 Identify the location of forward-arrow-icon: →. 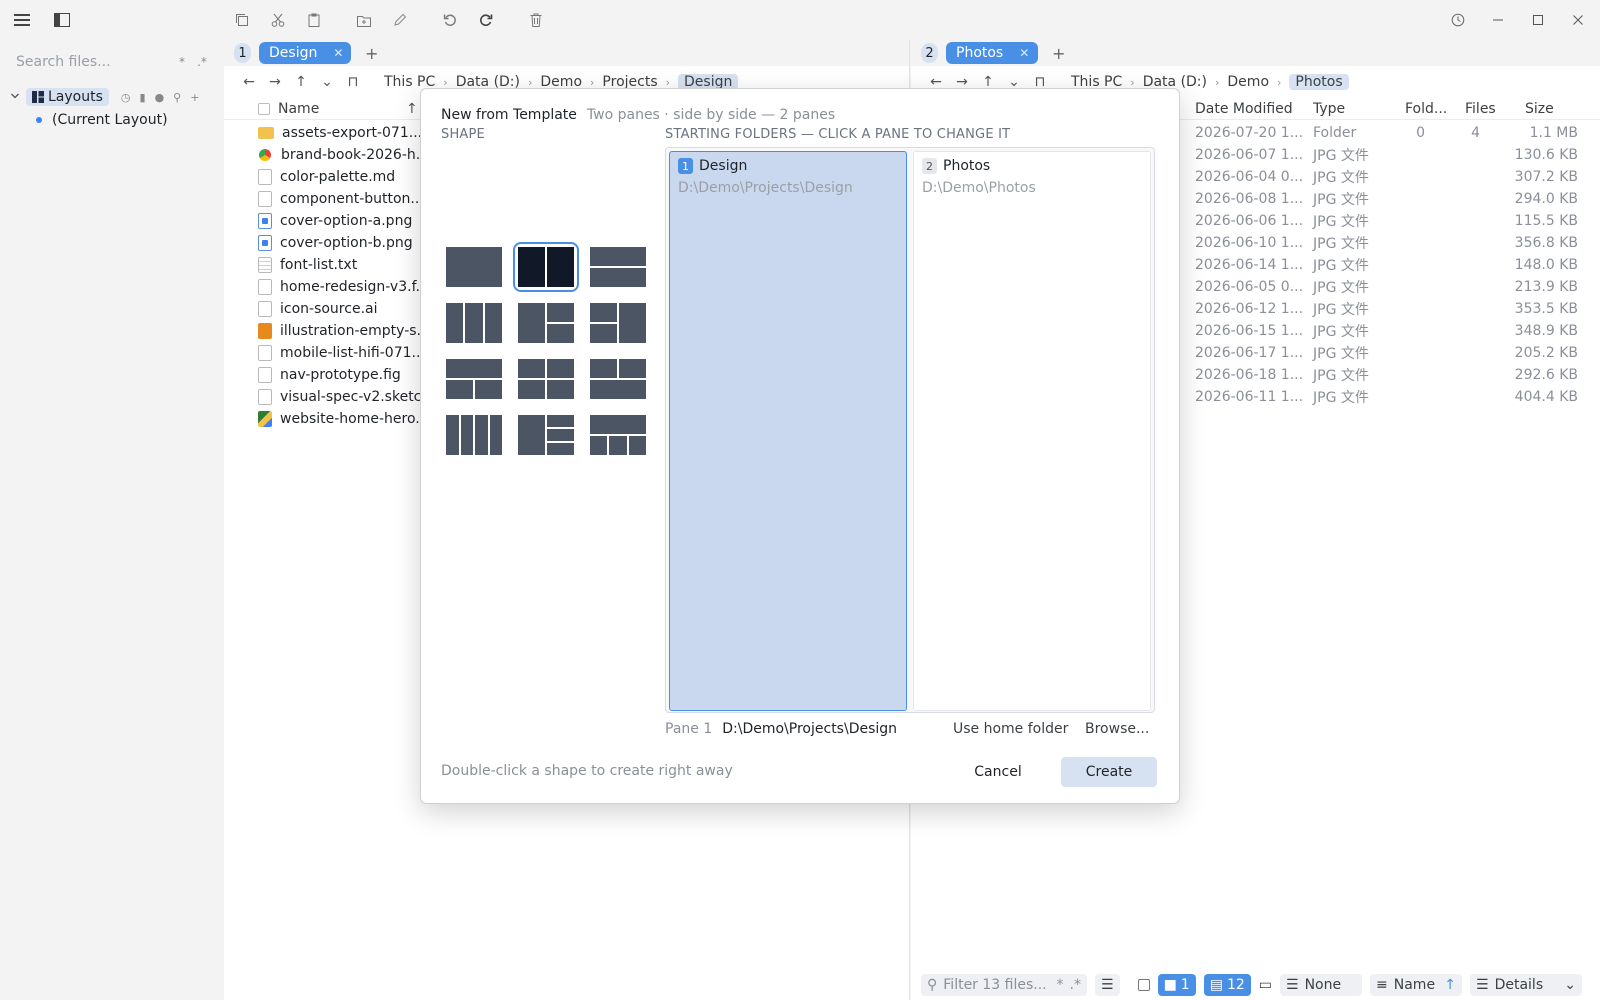
(275, 82).